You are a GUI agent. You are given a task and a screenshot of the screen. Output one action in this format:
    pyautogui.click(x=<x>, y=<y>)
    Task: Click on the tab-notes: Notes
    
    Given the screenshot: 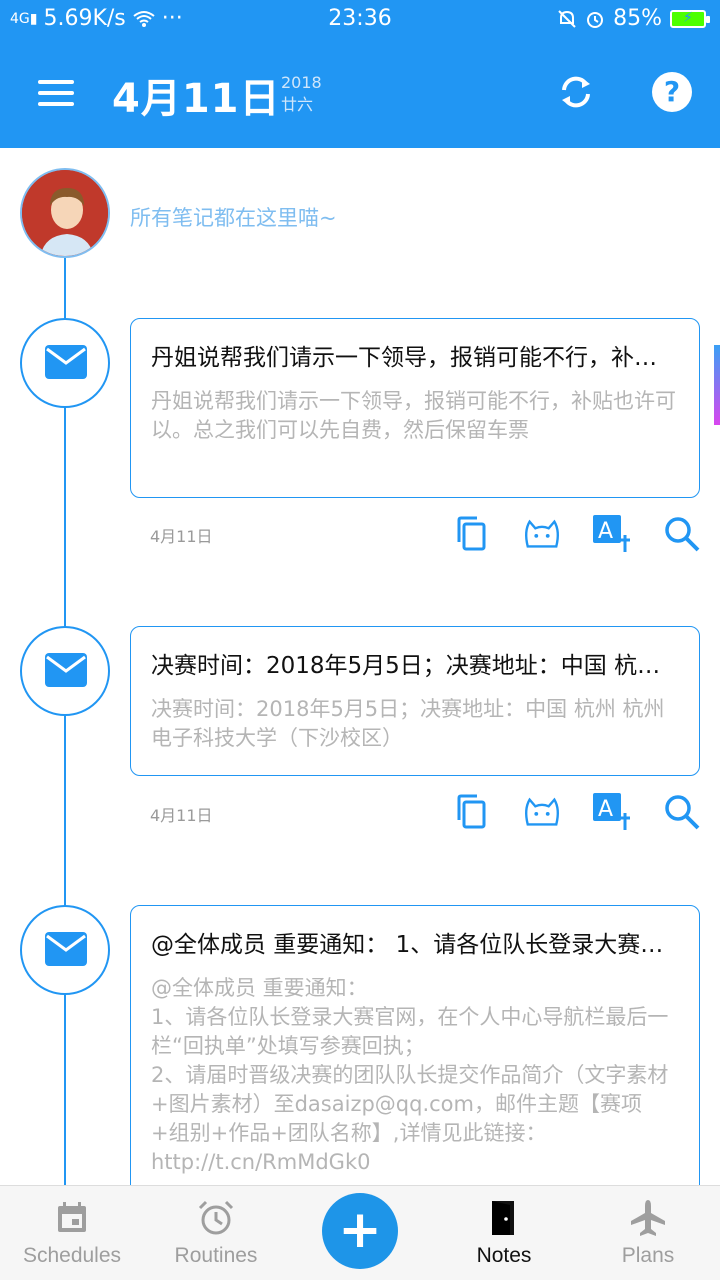 What is the action you would take?
    pyautogui.click(x=504, y=1233)
    